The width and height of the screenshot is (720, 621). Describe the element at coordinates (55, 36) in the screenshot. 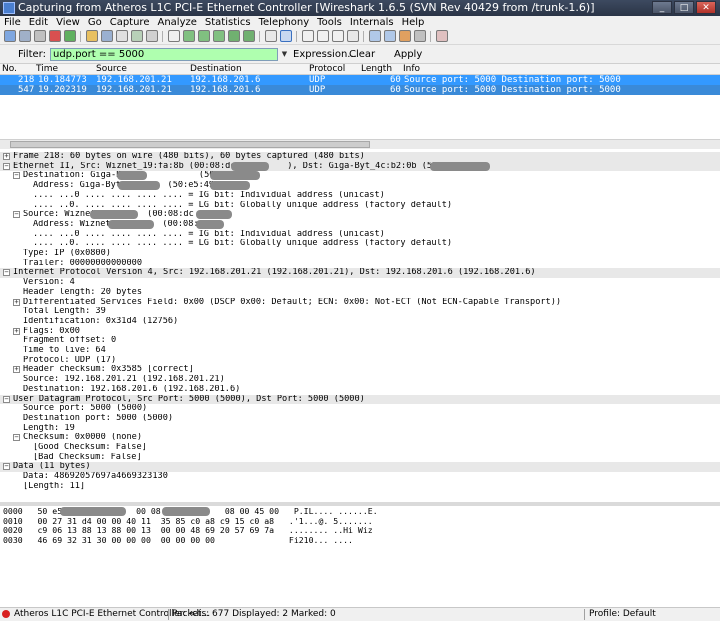

I see `stop-capture-icon` at that location.